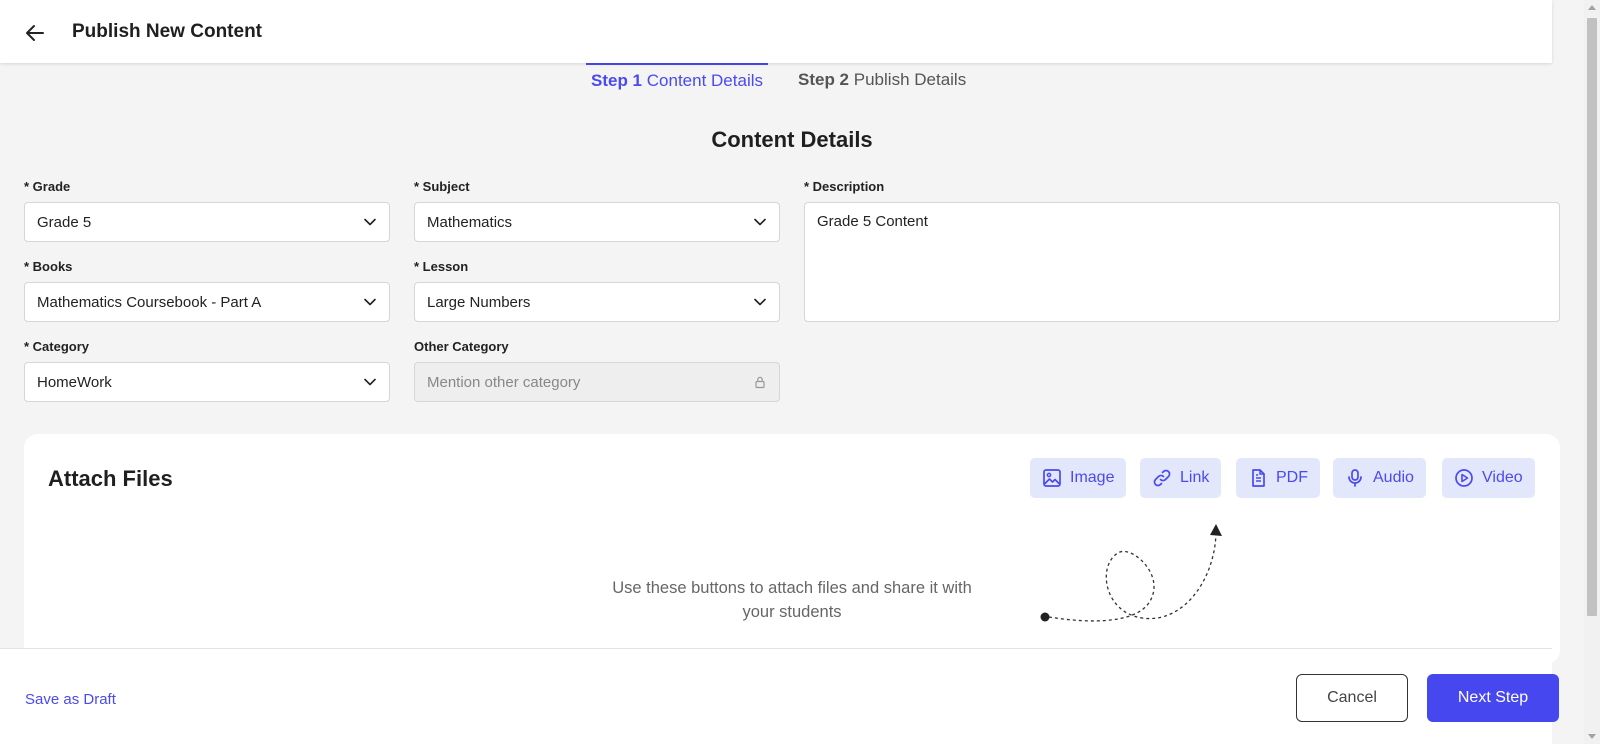 Image resolution: width=1600 pixels, height=744 pixels. I want to click on image-icon, so click(1052, 478).